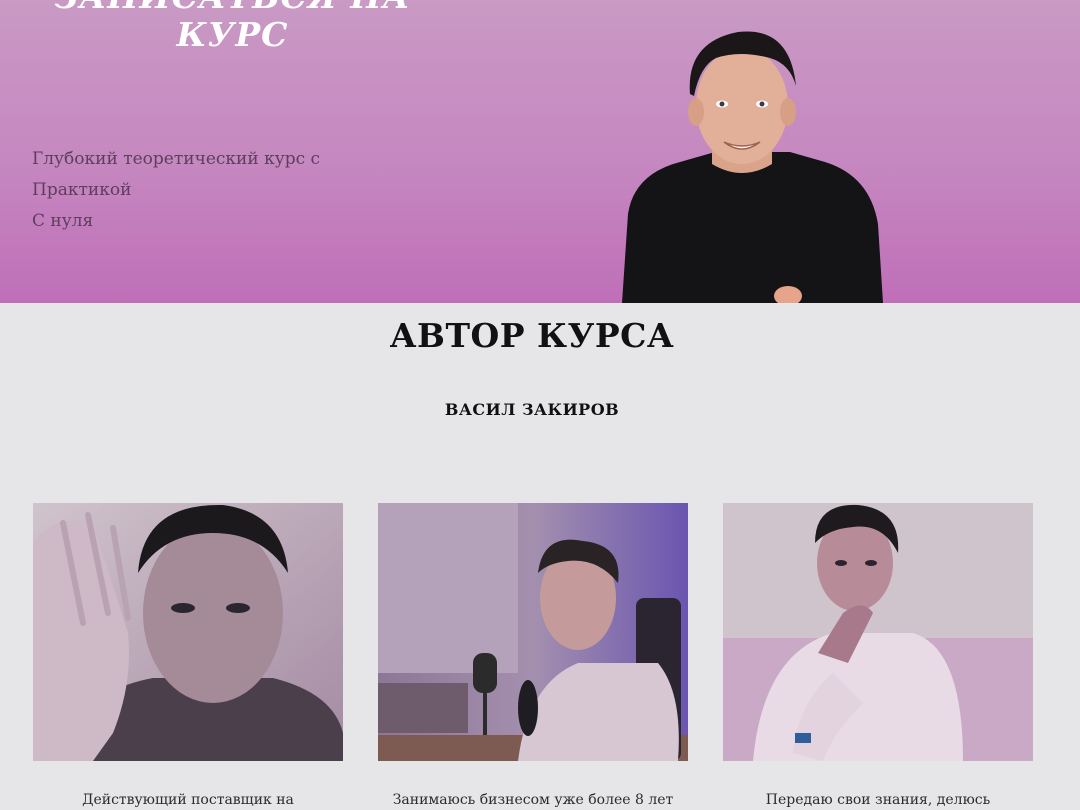  I want to click on author-name: ВАСИЛ ЗАКИРОВ, so click(532, 409).